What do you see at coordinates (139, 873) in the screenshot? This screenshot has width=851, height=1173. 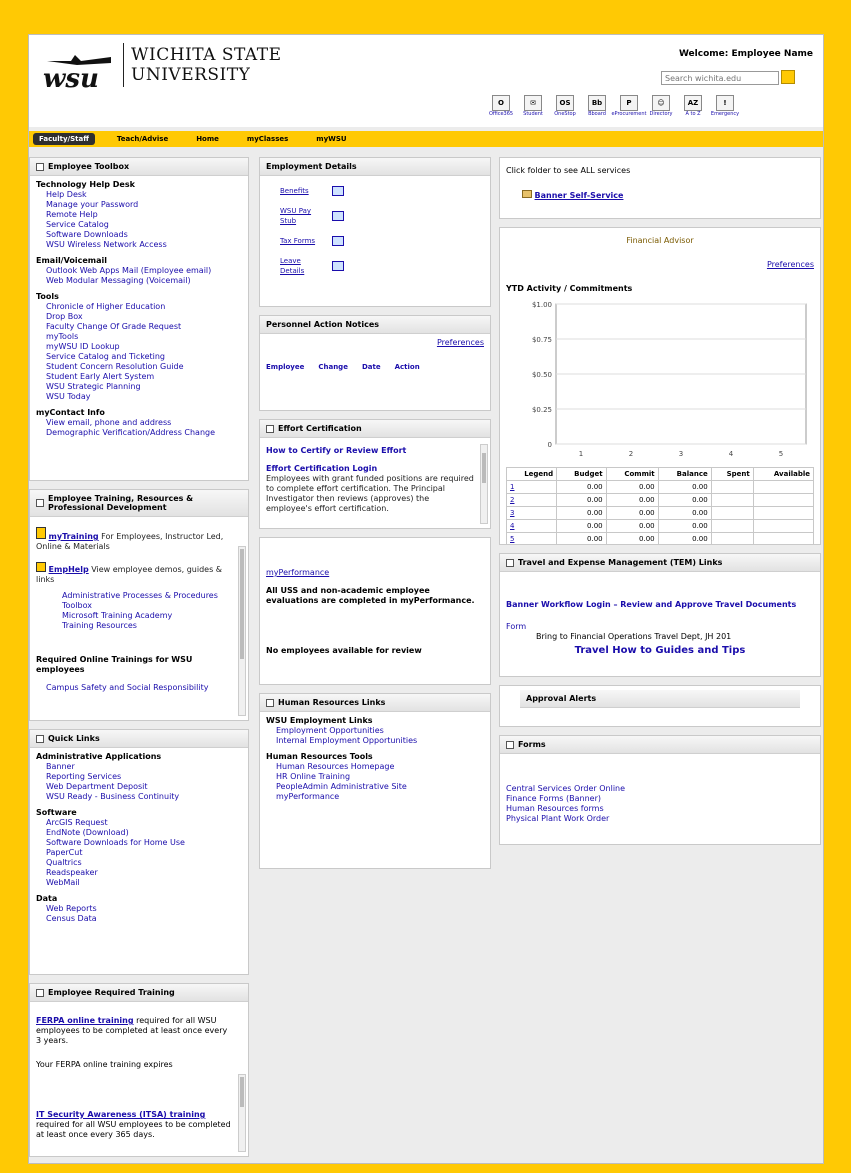 I see `link-readspeaker: Readspeaker` at bounding box center [139, 873].